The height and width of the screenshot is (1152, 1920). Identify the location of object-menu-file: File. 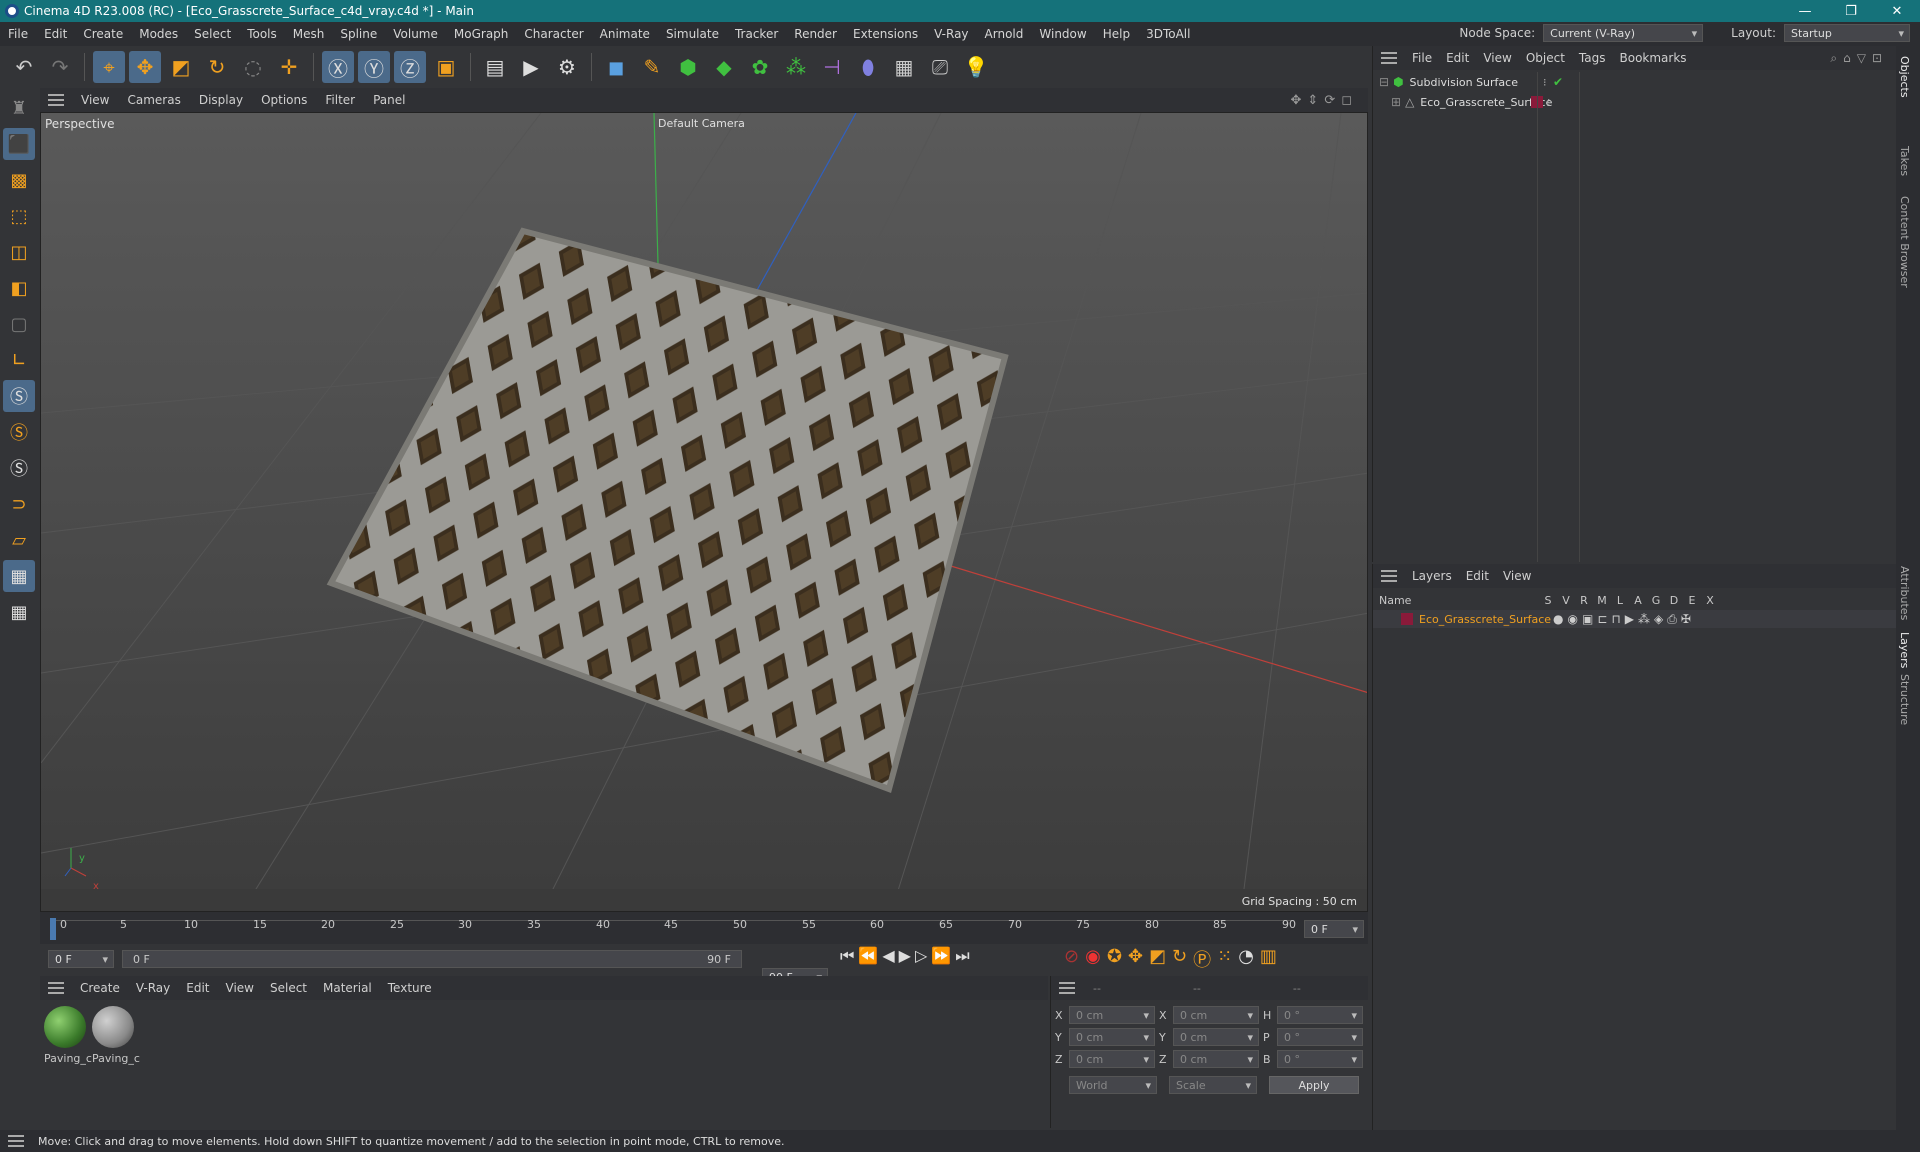
(1422, 58).